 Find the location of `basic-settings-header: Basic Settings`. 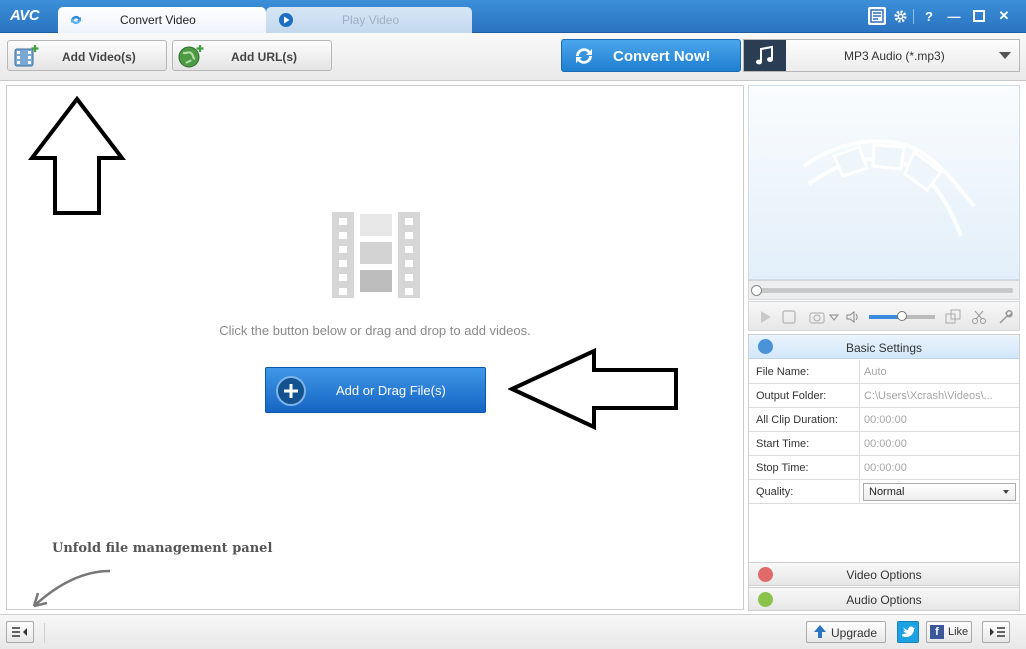

basic-settings-header: Basic Settings is located at coordinates (884, 347).